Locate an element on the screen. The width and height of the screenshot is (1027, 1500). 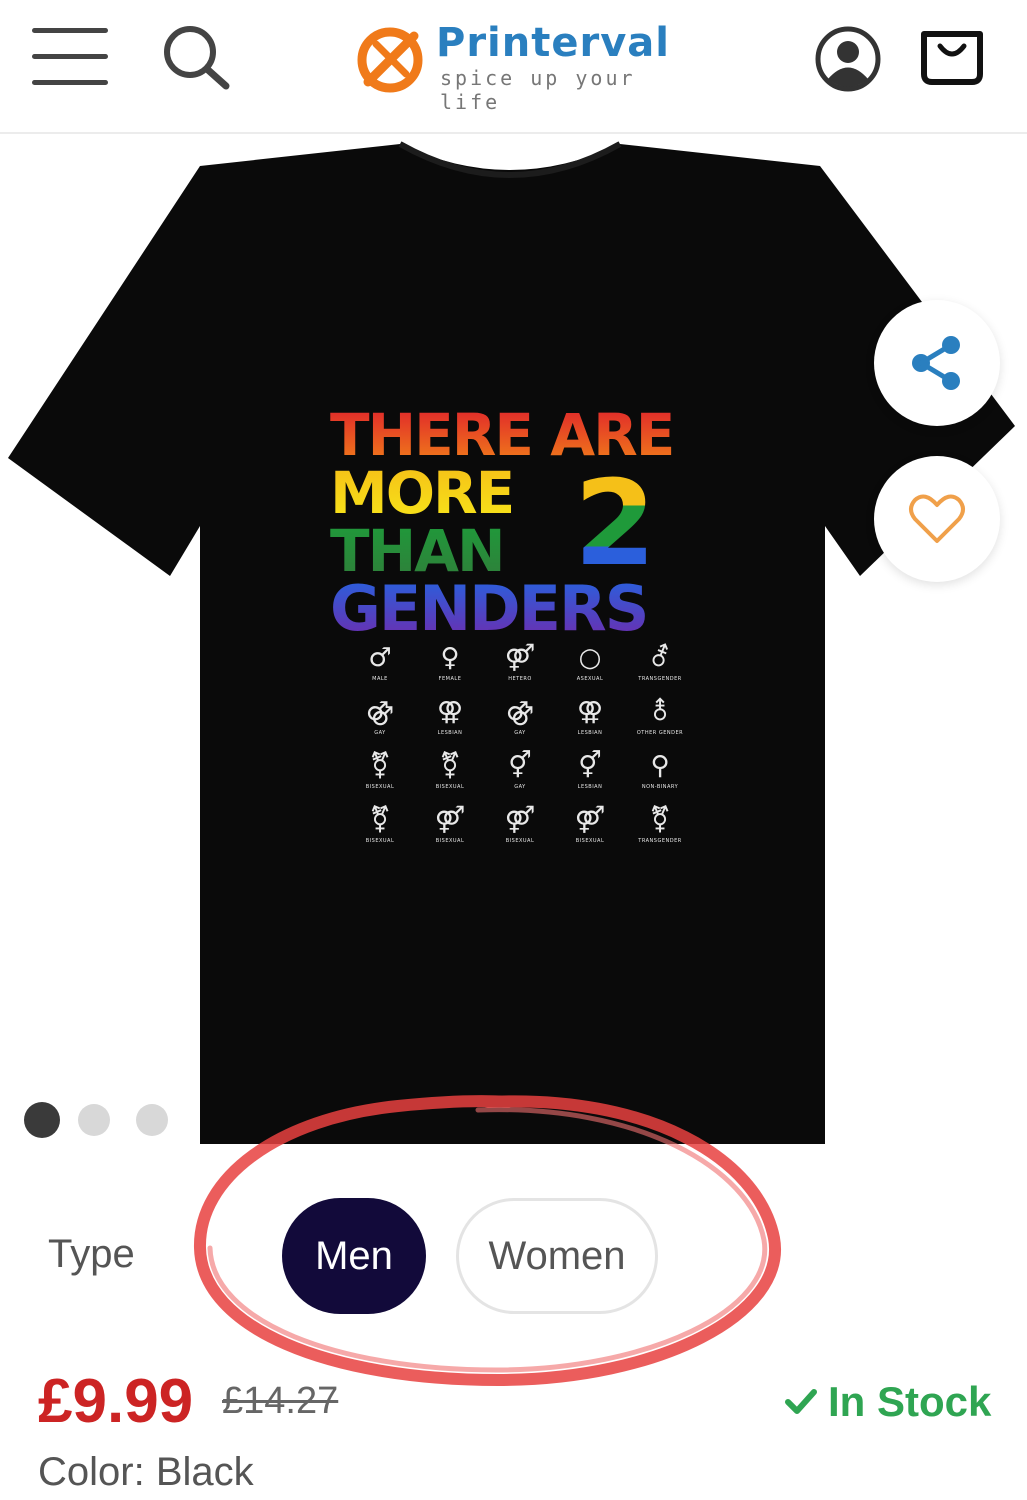
account-icon is located at coordinates (848, 59).